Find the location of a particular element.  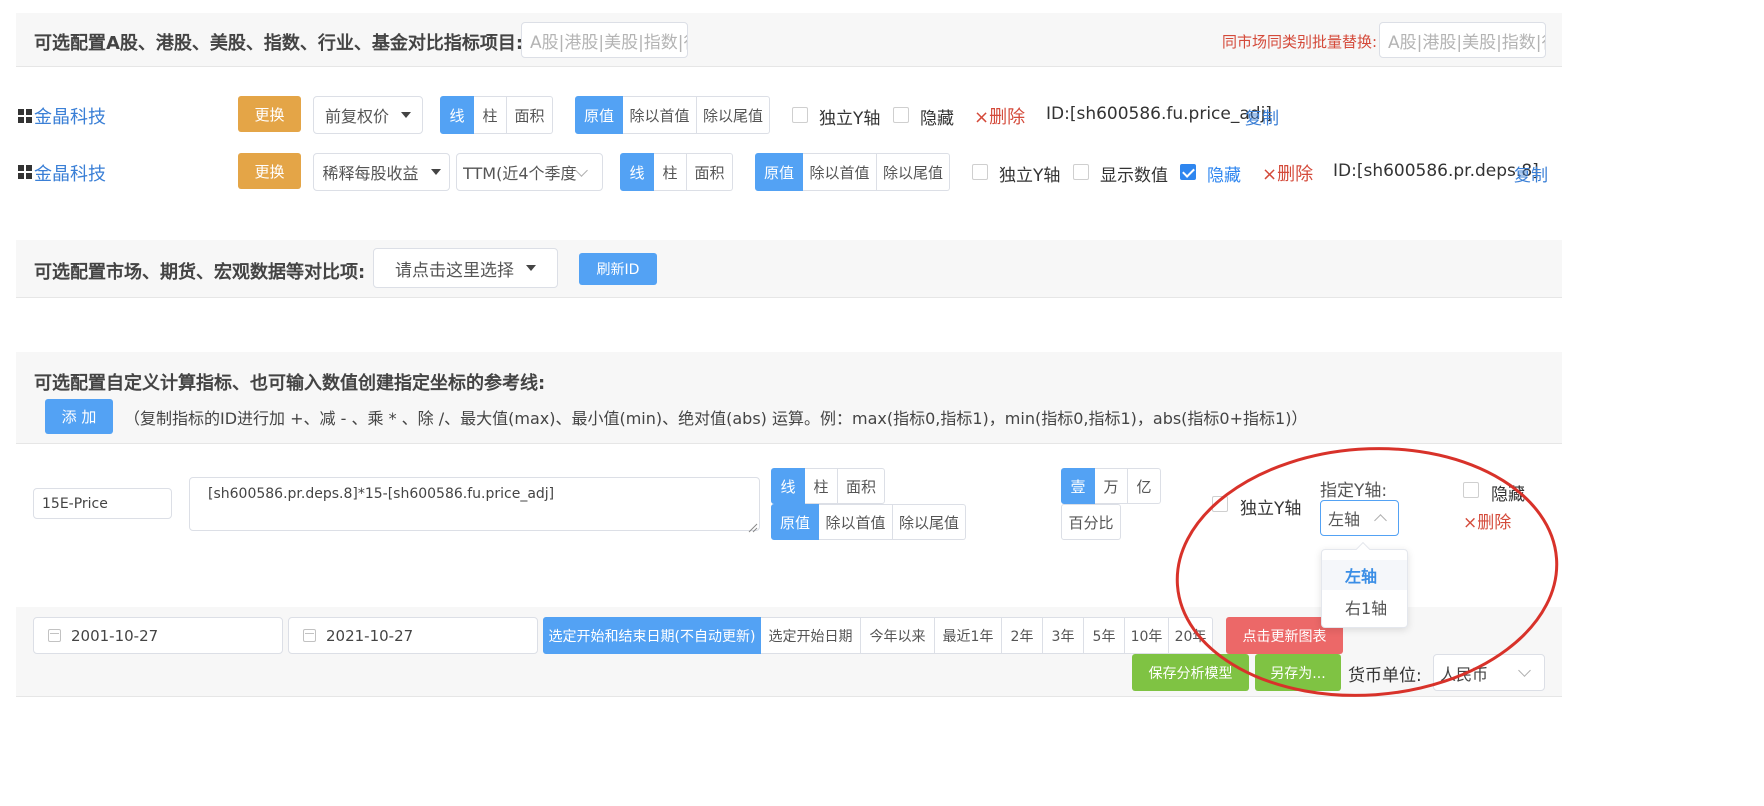

custom-name-input: 15E-Price is located at coordinates (102, 503).